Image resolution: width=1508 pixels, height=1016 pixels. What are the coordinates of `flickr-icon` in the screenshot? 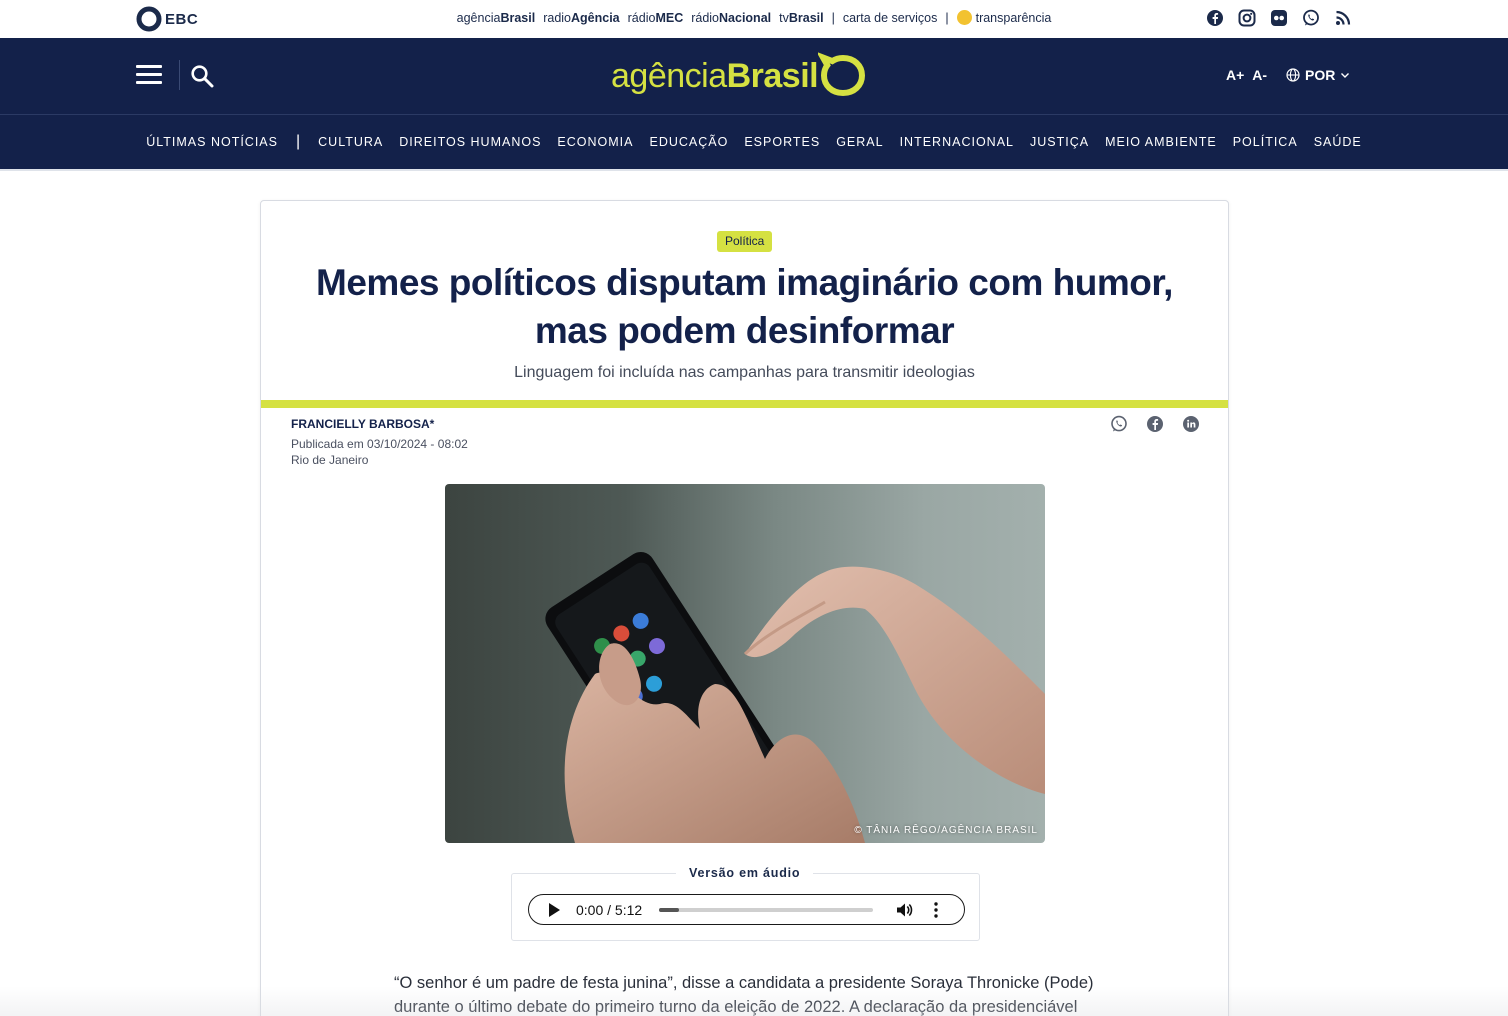 It's located at (1279, 18).